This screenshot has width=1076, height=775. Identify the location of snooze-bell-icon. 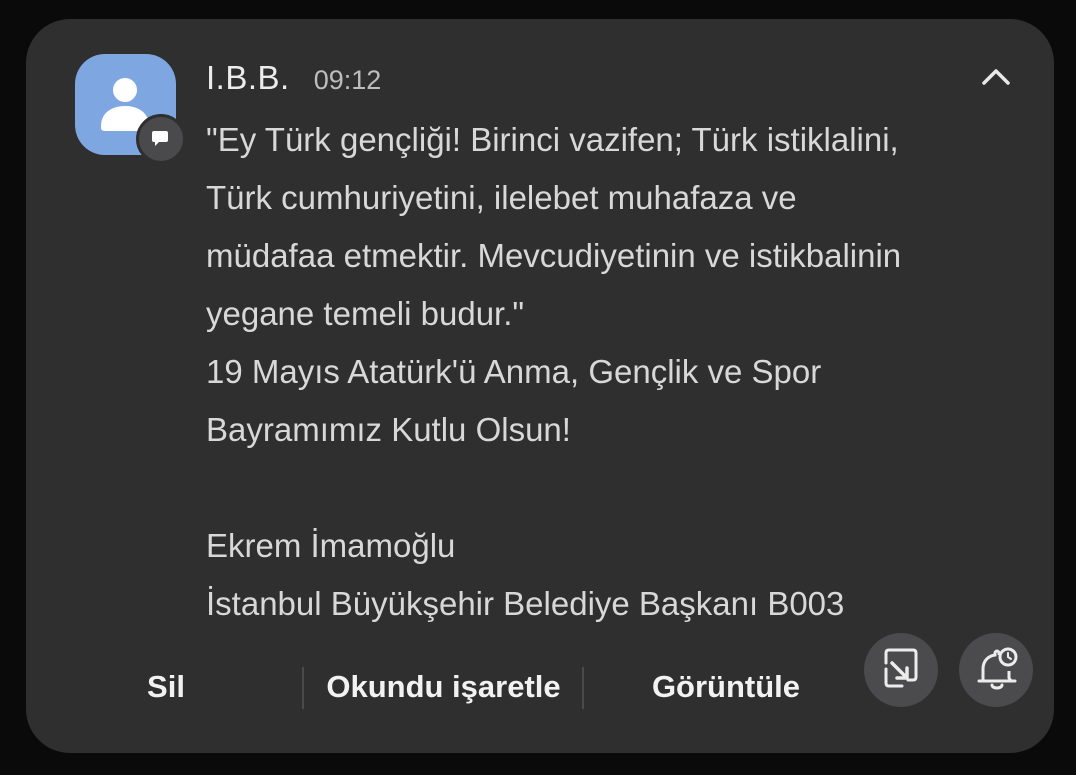
(997, 668).